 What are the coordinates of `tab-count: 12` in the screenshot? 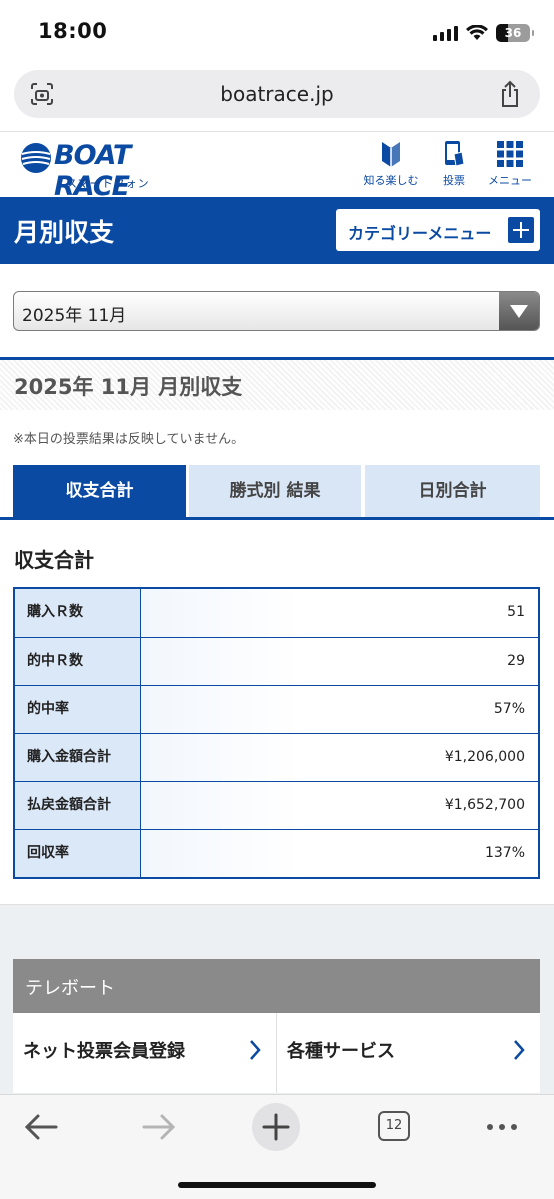 It's located at (394, 1126).